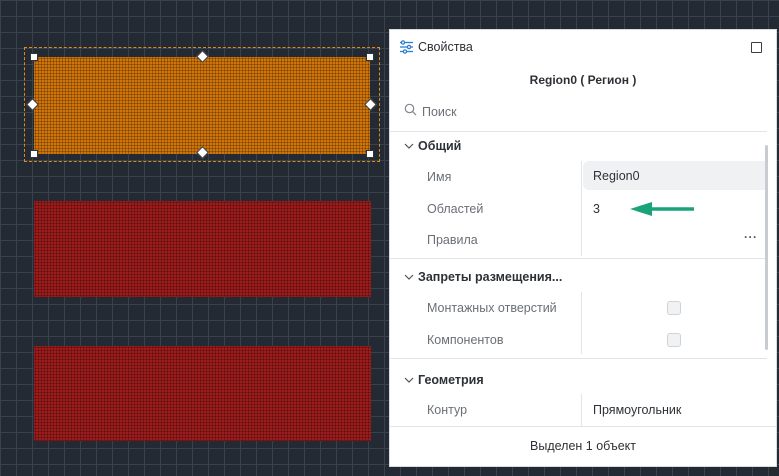 The image size is (779, 476). What do you see at coordinates (766, 247) in the screenshot?
I see `scrollbar` at bounding box center [766, 247].